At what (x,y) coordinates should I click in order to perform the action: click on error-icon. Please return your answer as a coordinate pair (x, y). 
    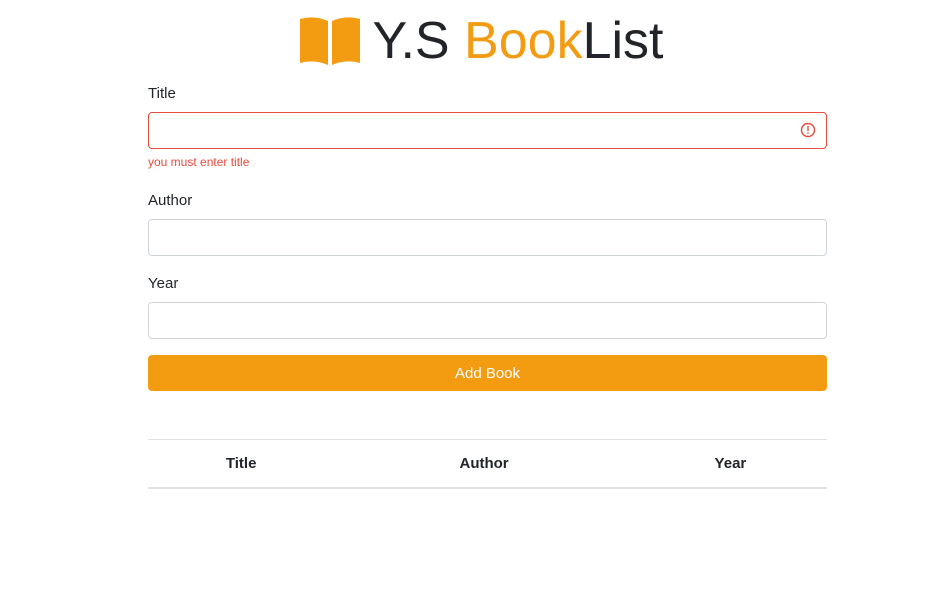
    Looking at the image, I should click on (808, 130).